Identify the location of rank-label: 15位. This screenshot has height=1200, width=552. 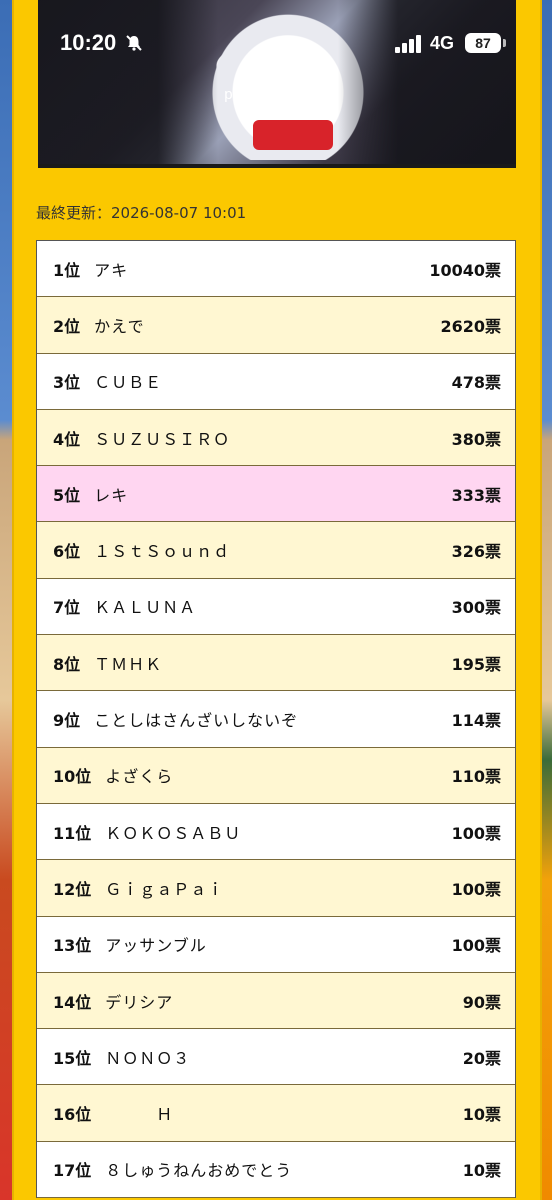
(72, 1058).